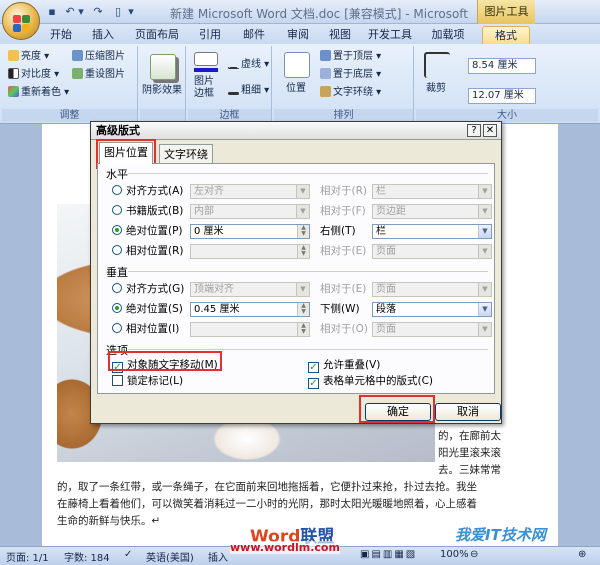  What do you see at coordinates (28, 57) in the screenshot?
I see `brightness-button: 亮度 ▾` at bounding box center [28, 57].